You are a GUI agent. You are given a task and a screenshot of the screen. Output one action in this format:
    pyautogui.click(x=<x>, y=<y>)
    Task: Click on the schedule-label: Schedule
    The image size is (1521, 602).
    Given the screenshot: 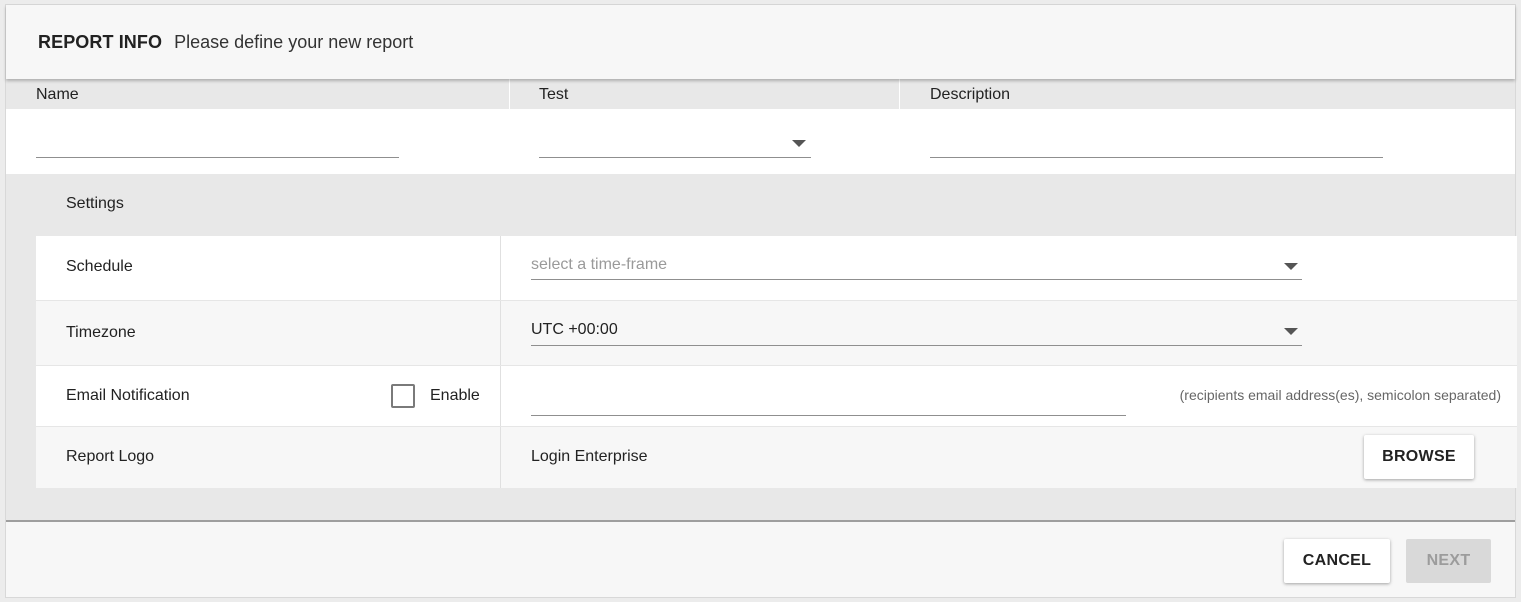 What is the action you would take?
    pyautogui.click(x=99, y=266)
    